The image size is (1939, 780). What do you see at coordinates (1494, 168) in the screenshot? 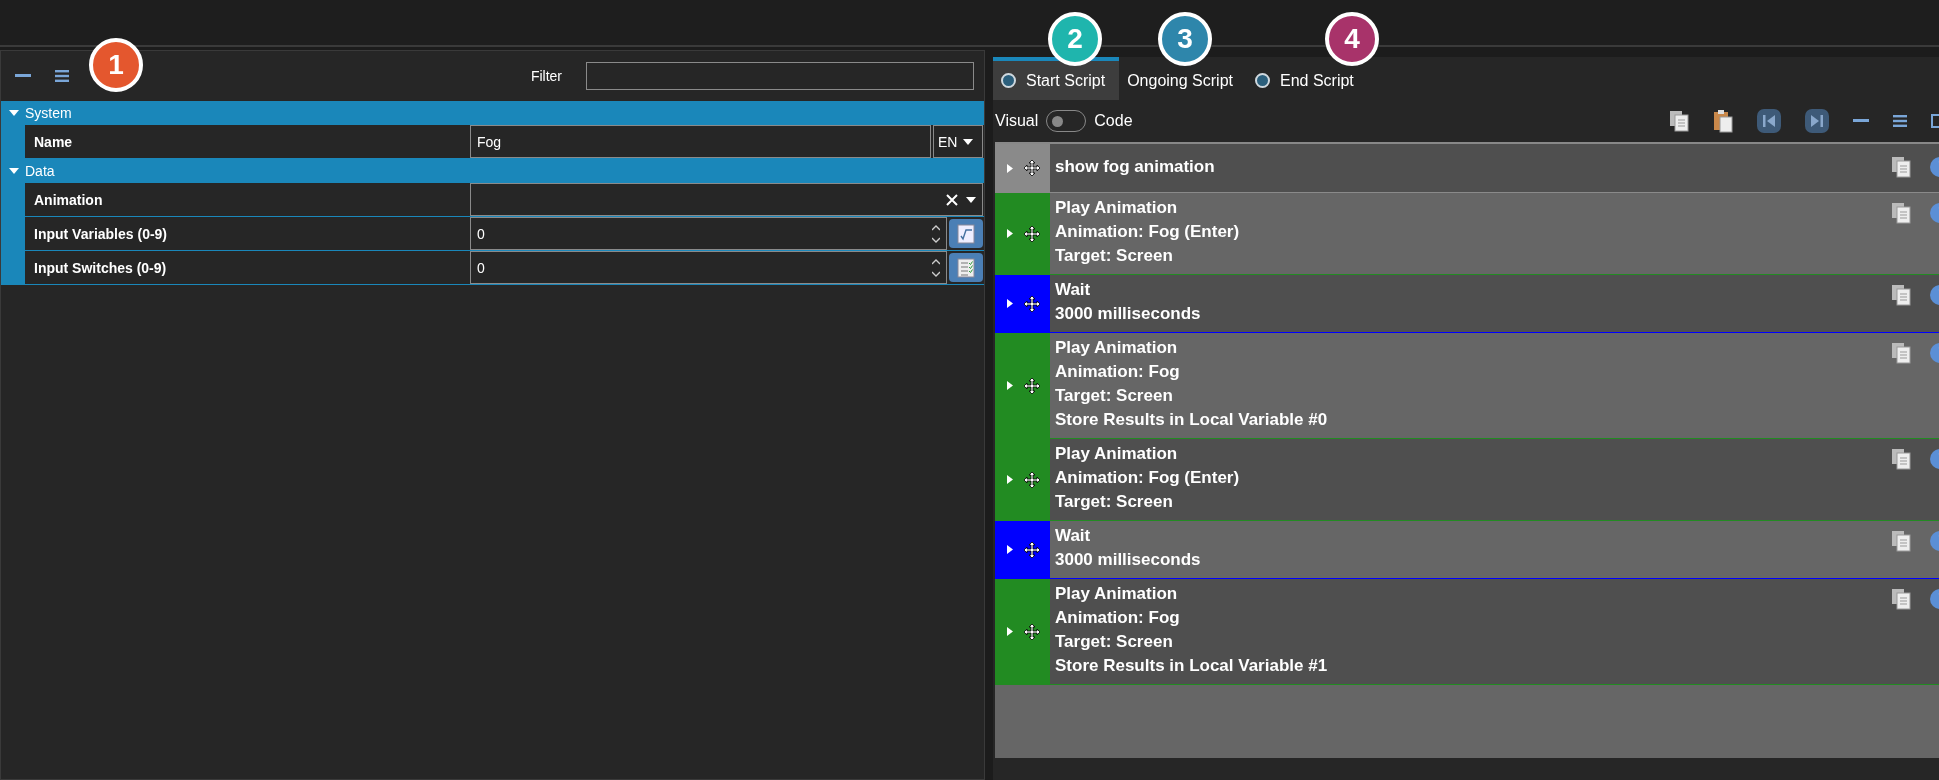
I see `command-row: show fog animation` at bounding box center [1494, 168].